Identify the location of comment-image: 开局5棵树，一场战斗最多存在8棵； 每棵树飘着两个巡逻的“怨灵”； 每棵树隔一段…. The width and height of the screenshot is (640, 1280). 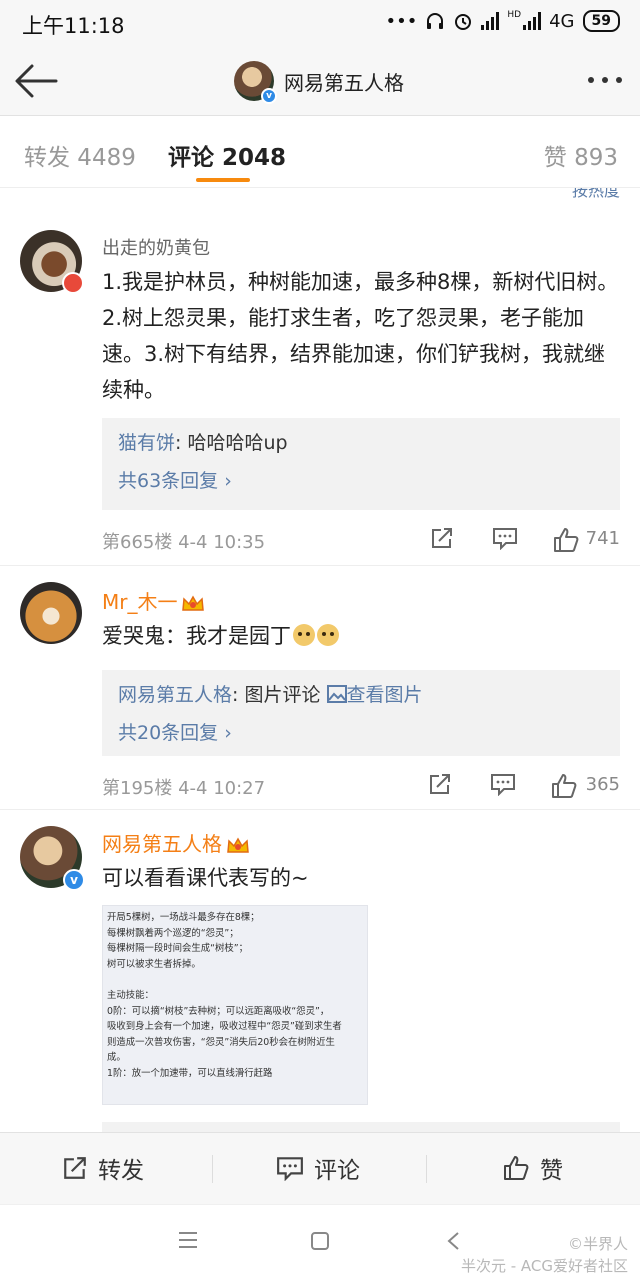
(235, 1005).